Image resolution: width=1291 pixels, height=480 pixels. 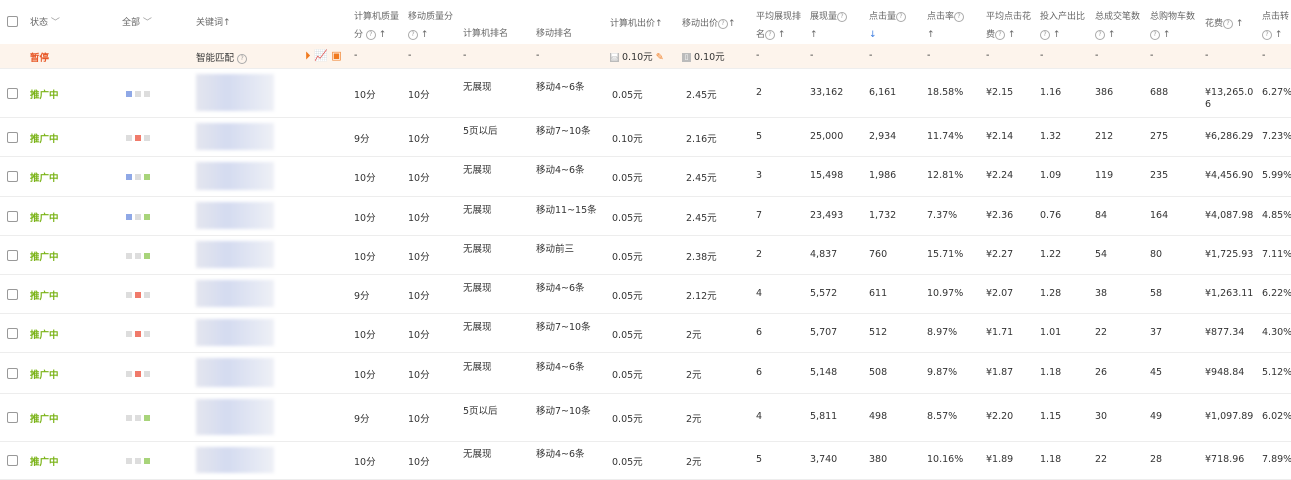 I want to click on mobile-bid-cell: 2.38元, so click(x=701, y=256).